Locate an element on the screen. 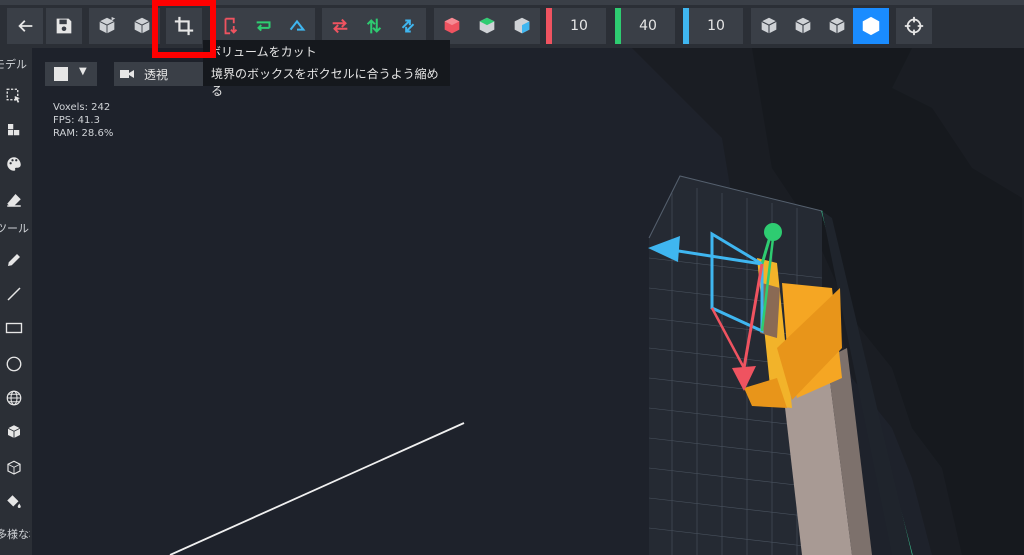  loop-icon is located at coordinates (263, 26).